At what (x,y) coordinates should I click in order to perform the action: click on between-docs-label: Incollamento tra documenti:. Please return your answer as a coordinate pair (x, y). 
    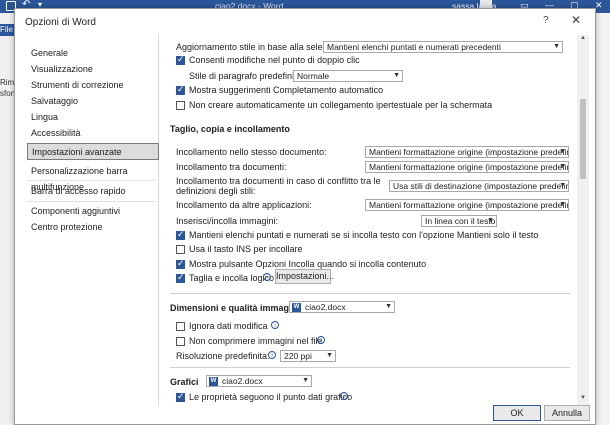
    Looking at the image, I should click on (231, 167).